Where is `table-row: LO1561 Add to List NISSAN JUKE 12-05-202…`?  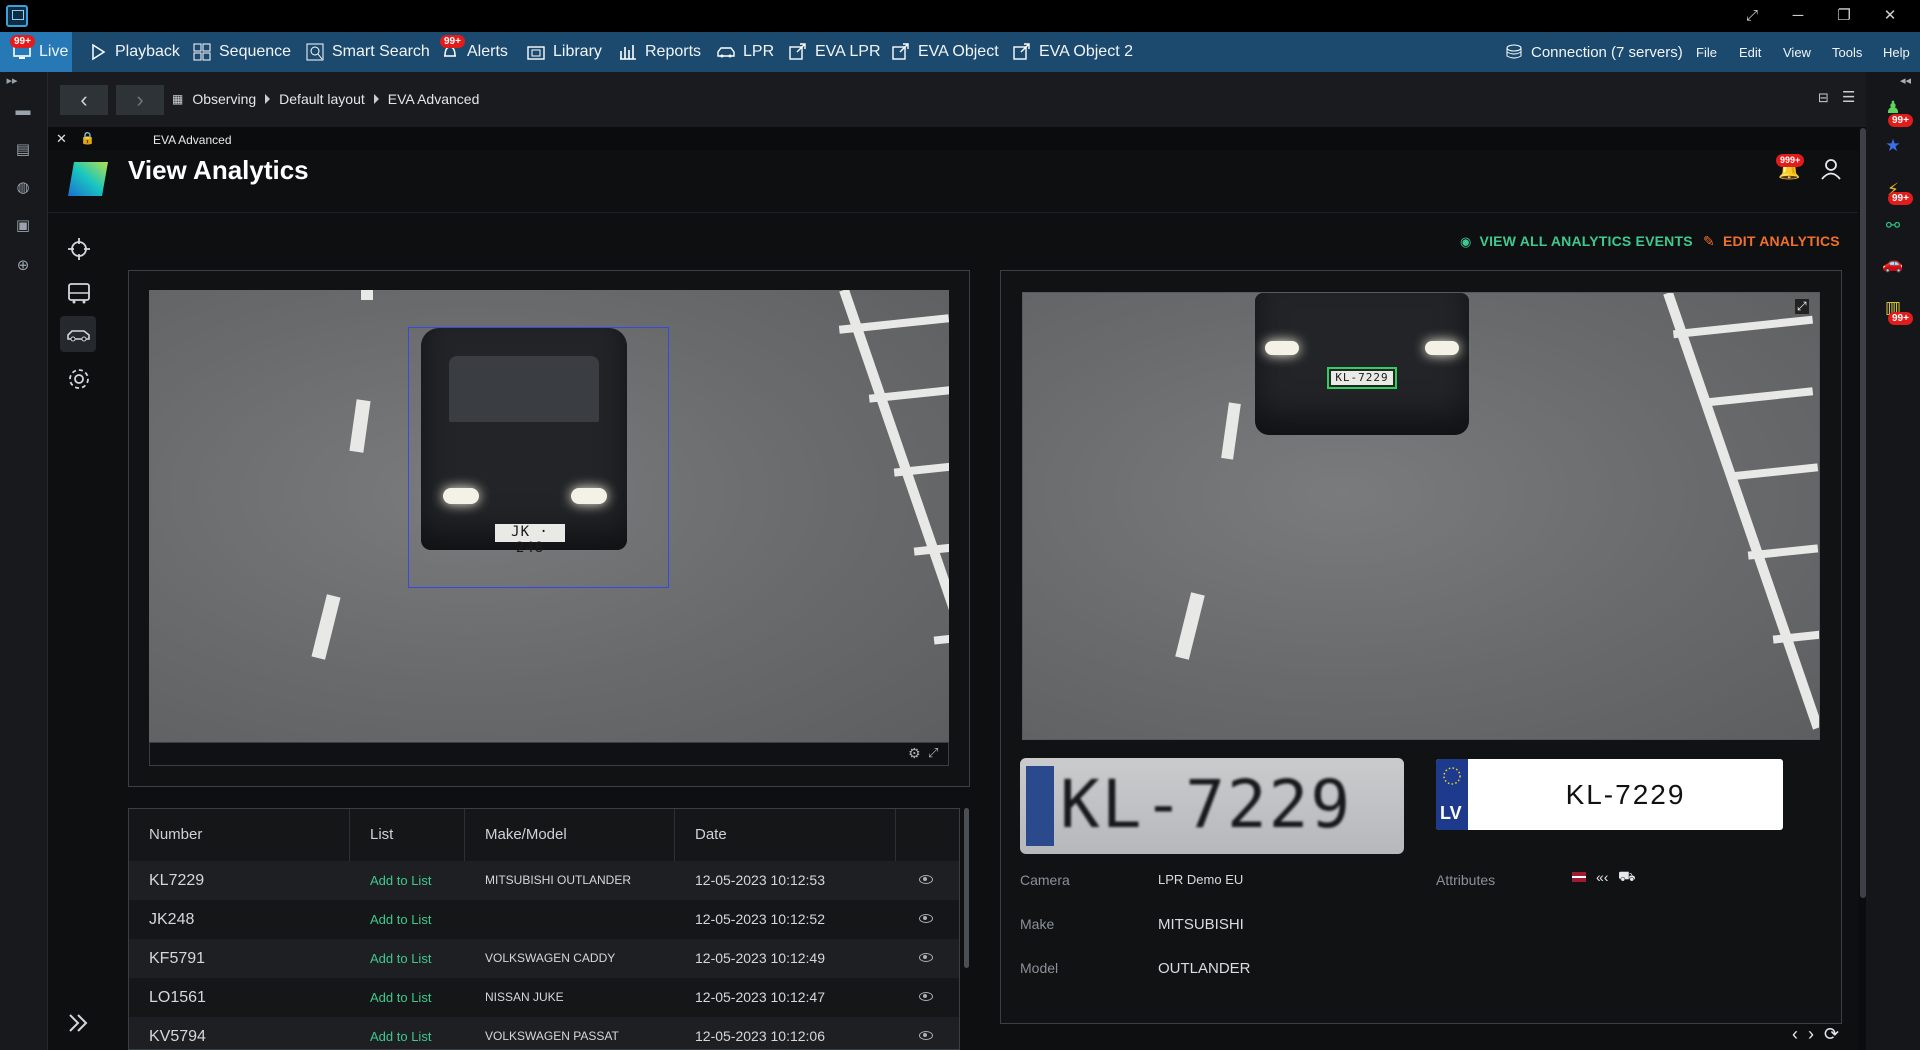
table-row: LO1561 Add to List NISSAN JUKE 12-05-202… is located at coordinates (544, 997).